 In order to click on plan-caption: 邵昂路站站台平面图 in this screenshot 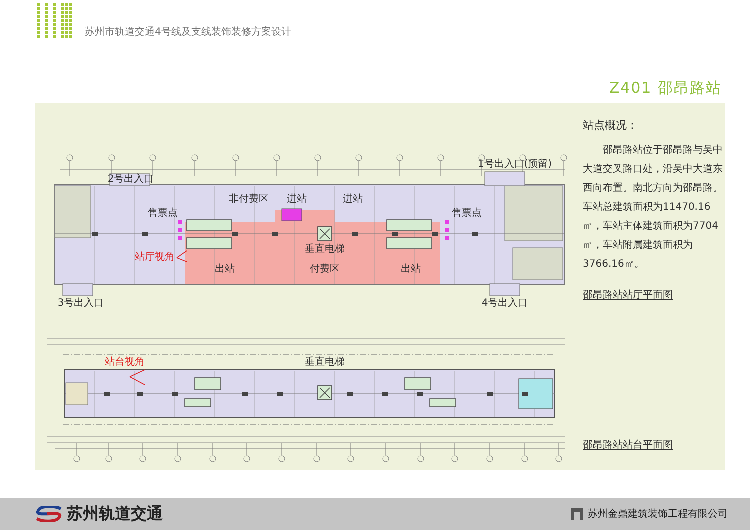, I will do `click(628, 445)`.